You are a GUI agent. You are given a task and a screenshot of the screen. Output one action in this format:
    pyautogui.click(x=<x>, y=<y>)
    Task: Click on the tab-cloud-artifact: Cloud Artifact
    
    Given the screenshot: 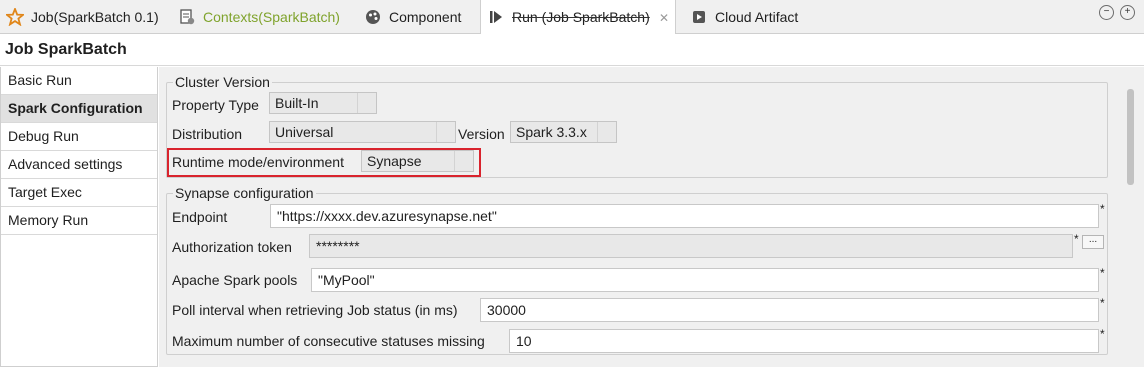 What is the action you would take?
    pyautogui.click(x=744, y=16)
    